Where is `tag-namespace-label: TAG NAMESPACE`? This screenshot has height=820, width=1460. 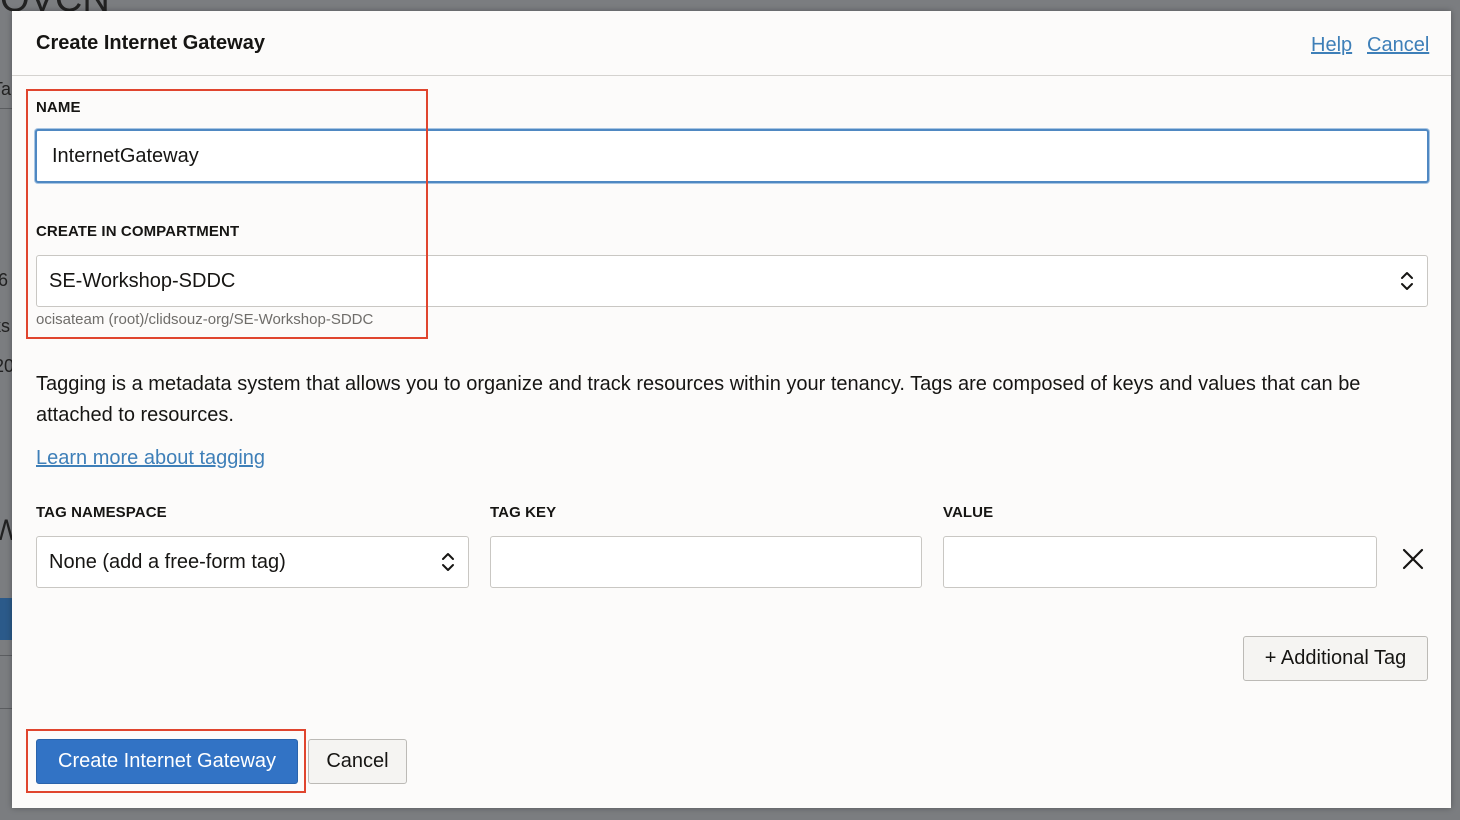
tag-namespace-label: TAG NAMESPACE is located at coordinates (101, 512).